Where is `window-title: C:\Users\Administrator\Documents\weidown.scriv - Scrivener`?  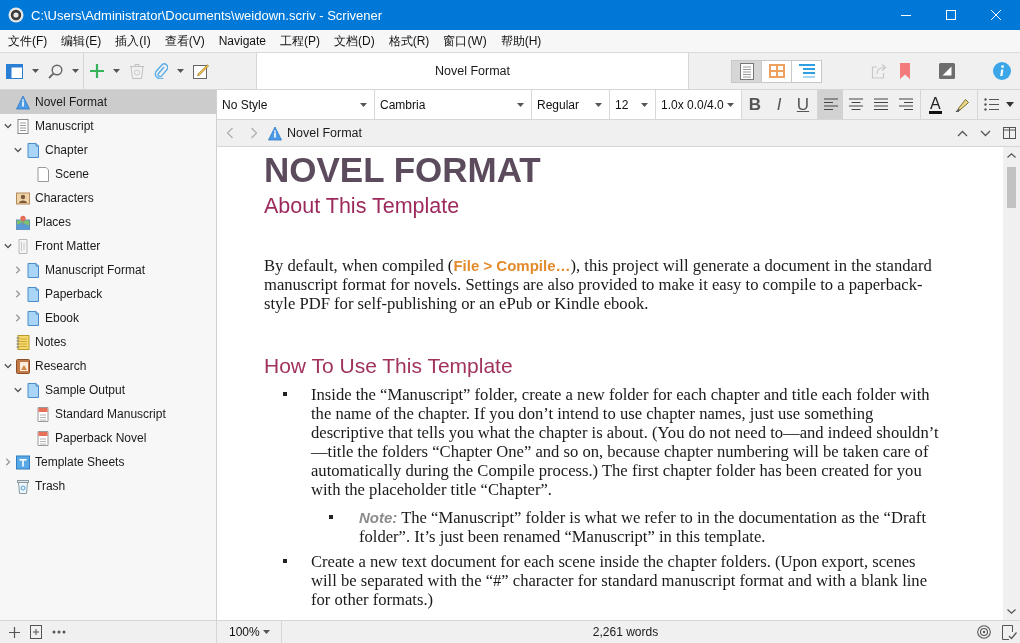 window-title: C:\Users\Administrator\Documents\weidown.scriv - Scrivener is located at coordinates (207, 15).